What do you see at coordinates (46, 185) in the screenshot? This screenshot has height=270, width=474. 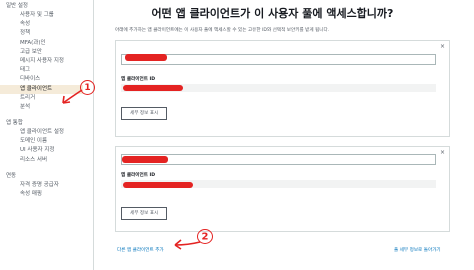 I see `sidebar-item-identity-providers: 자격 증명 공급자` at bounding box center [46, 185].